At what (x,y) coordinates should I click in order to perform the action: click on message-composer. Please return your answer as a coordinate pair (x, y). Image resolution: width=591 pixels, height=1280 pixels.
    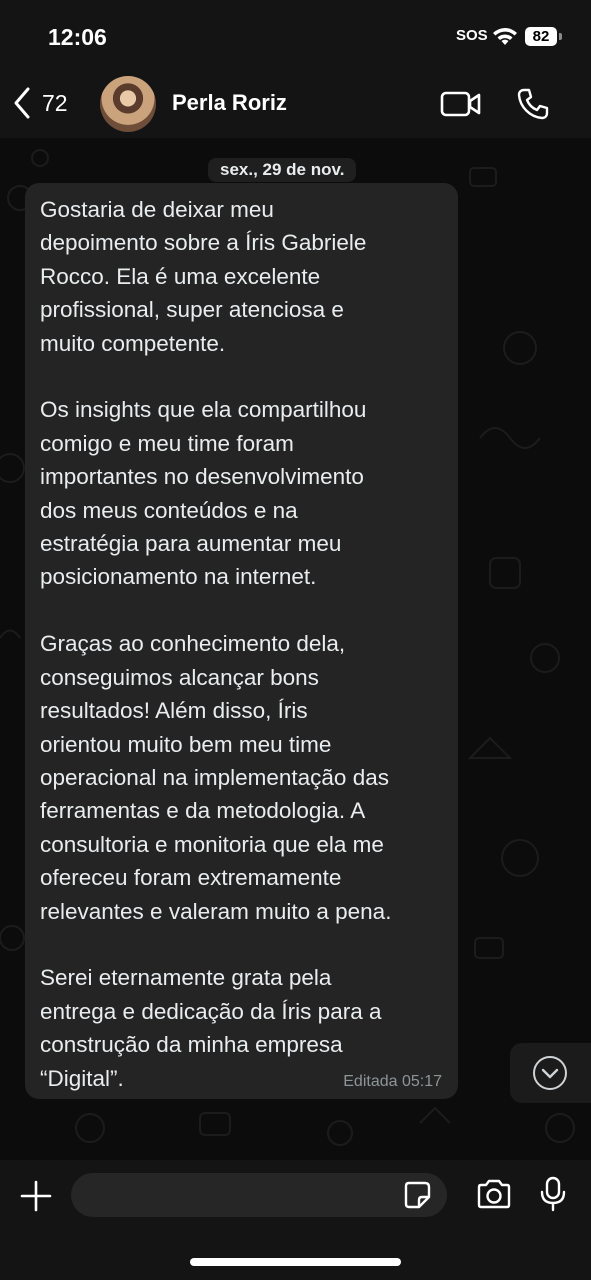
    Looking at the image, I should click on (295, 1220).